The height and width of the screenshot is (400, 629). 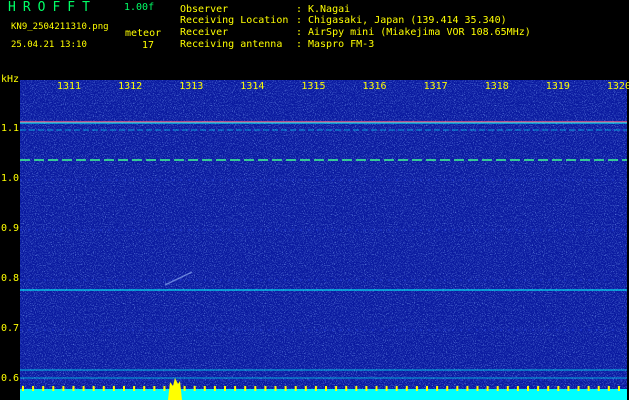 What do you see at coordinates (204, 32) in the screenshot?
I see `receiver-key: Receiver` at bounding box center [204, 32].